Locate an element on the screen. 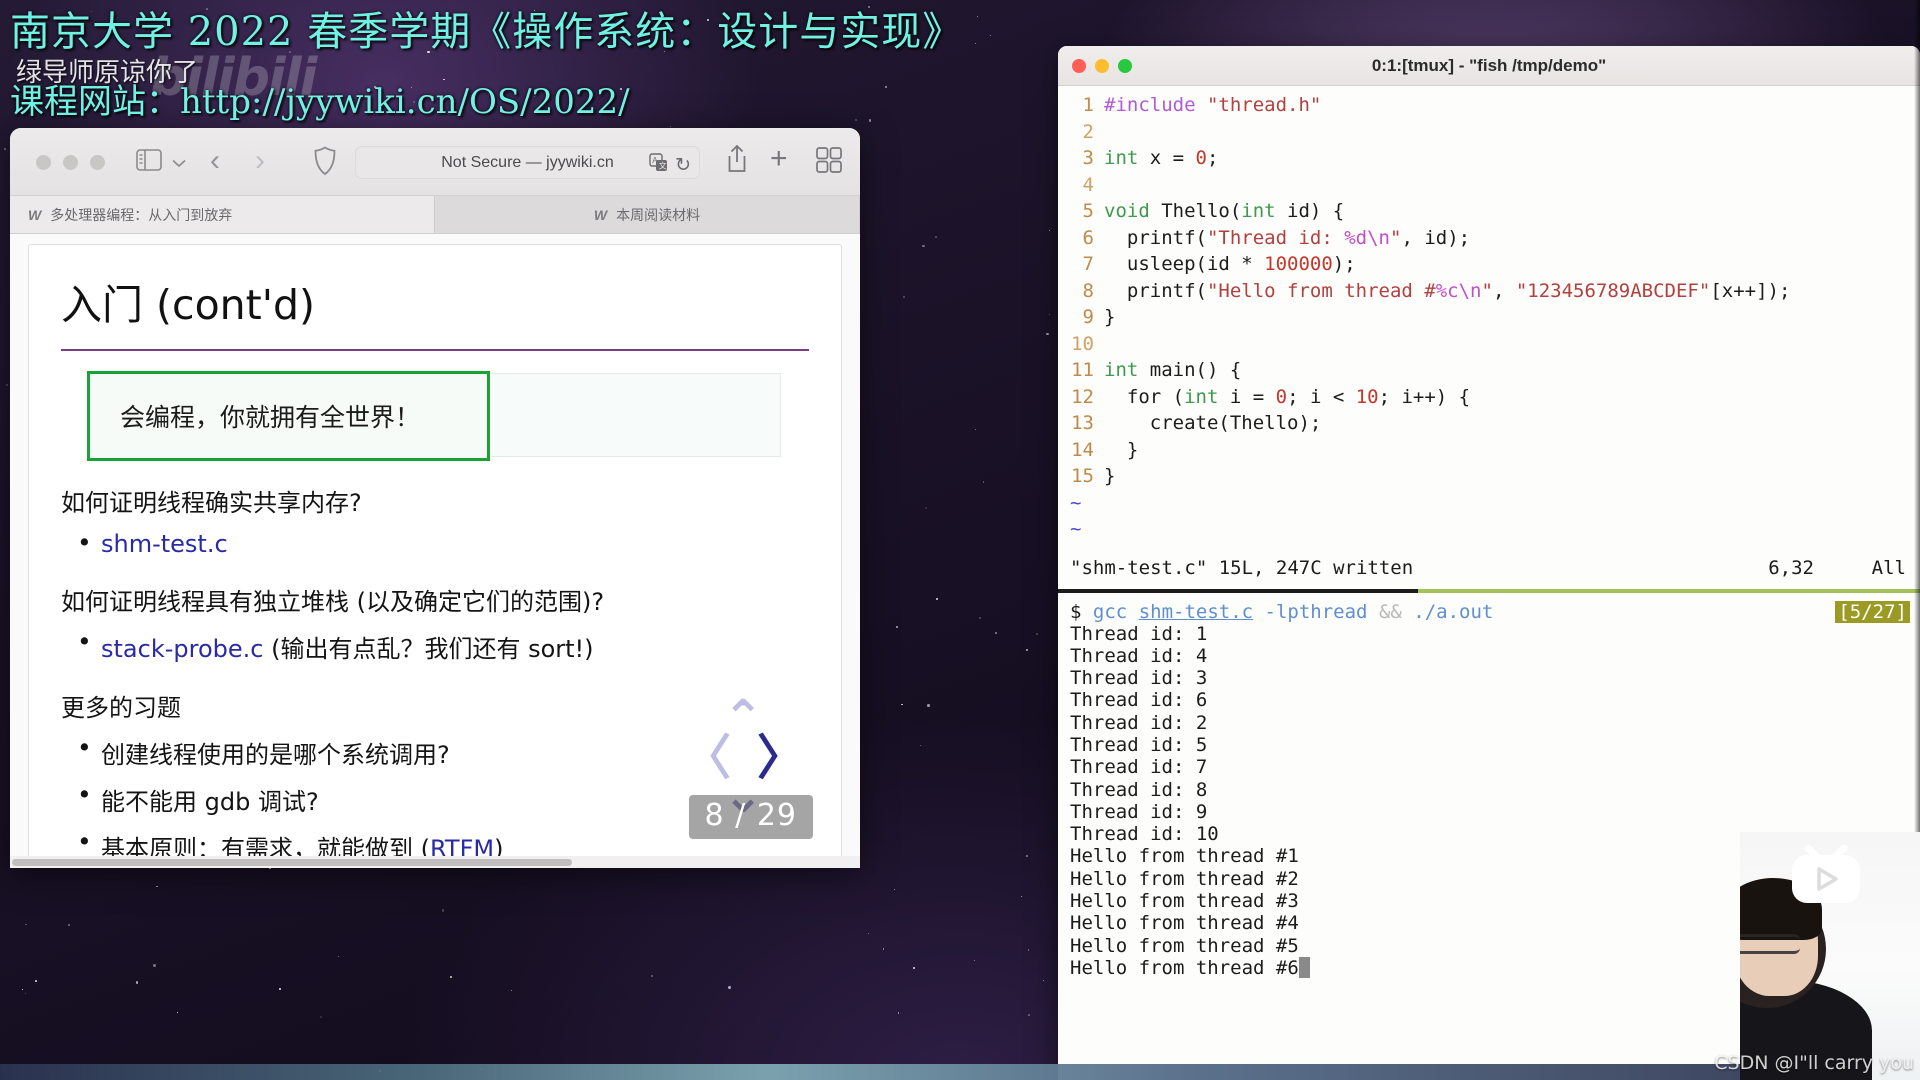  webcam-overlay is located at coordinates (1830, 956).